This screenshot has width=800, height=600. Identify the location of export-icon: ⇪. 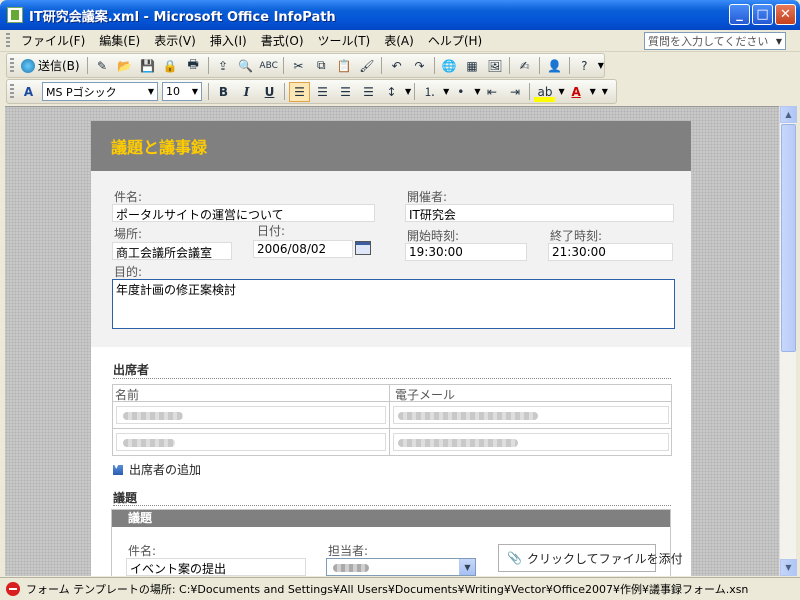
(223, 66).